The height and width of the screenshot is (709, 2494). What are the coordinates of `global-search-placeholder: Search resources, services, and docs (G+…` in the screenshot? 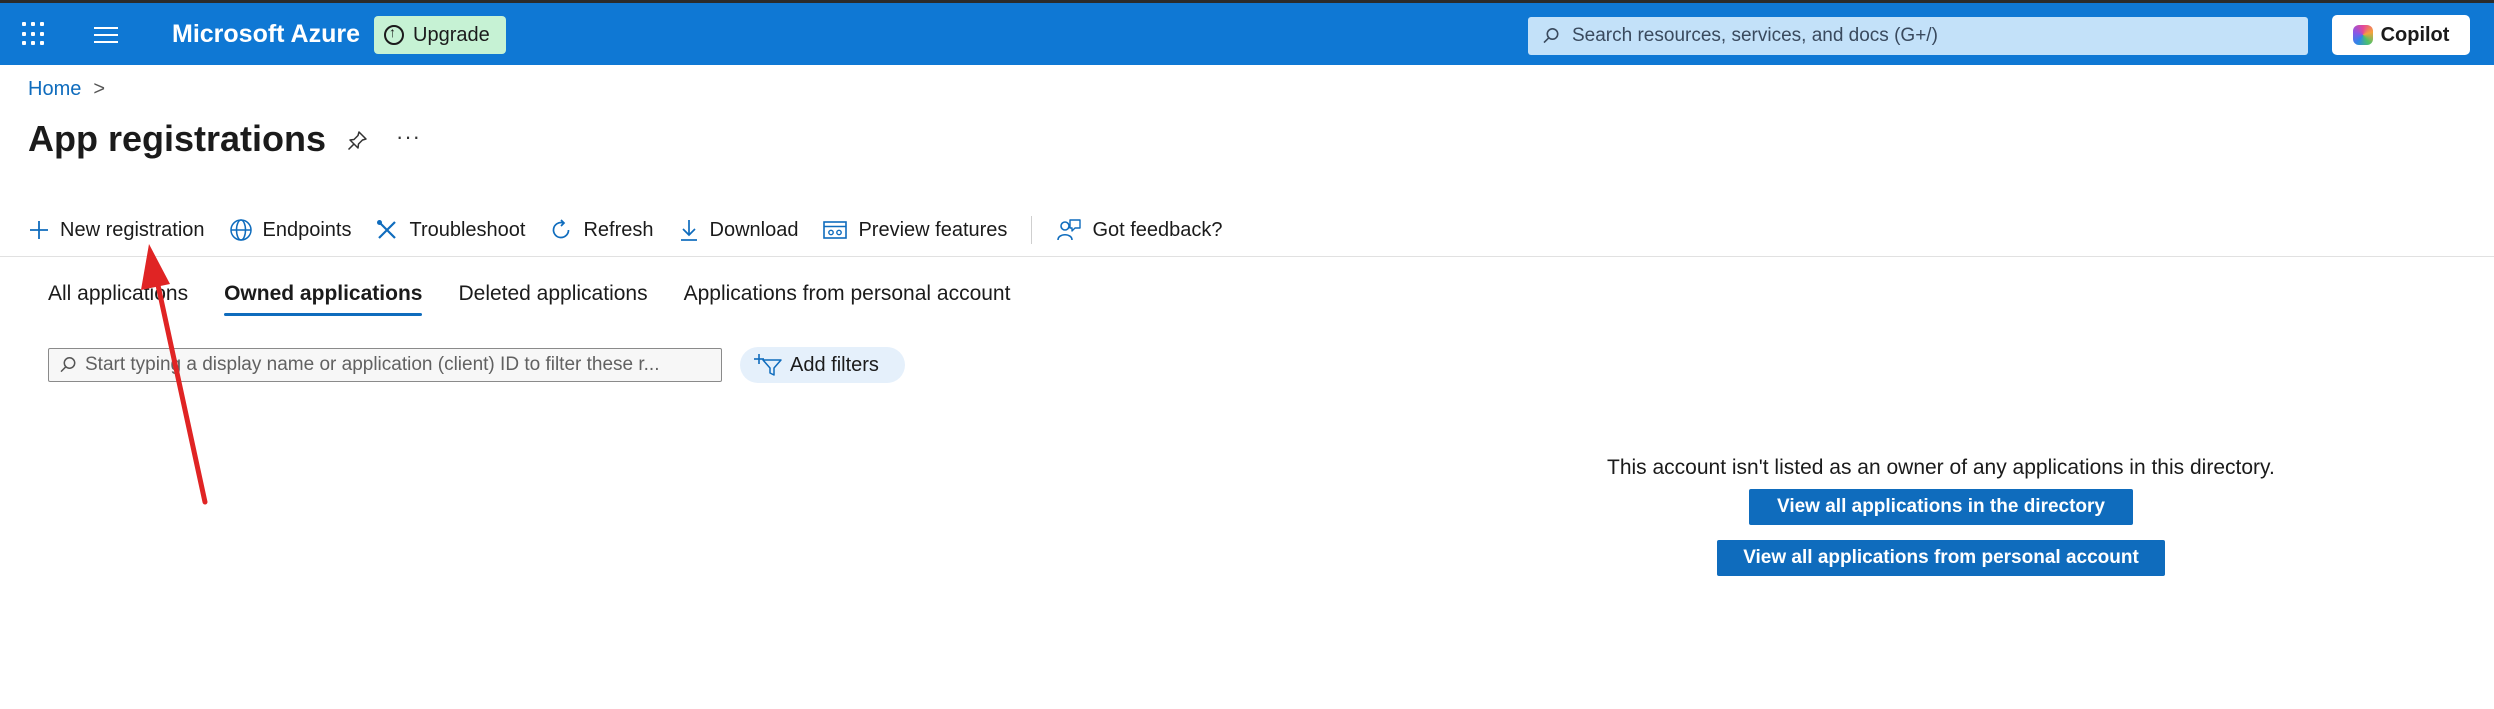 It's located at (1755, 35).